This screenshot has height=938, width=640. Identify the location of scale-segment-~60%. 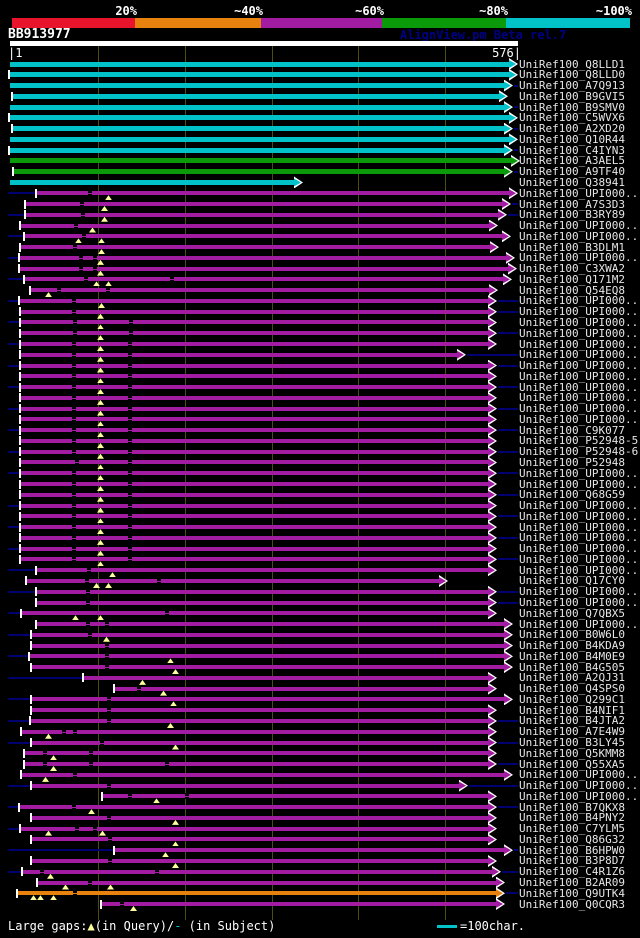
(321, 23).